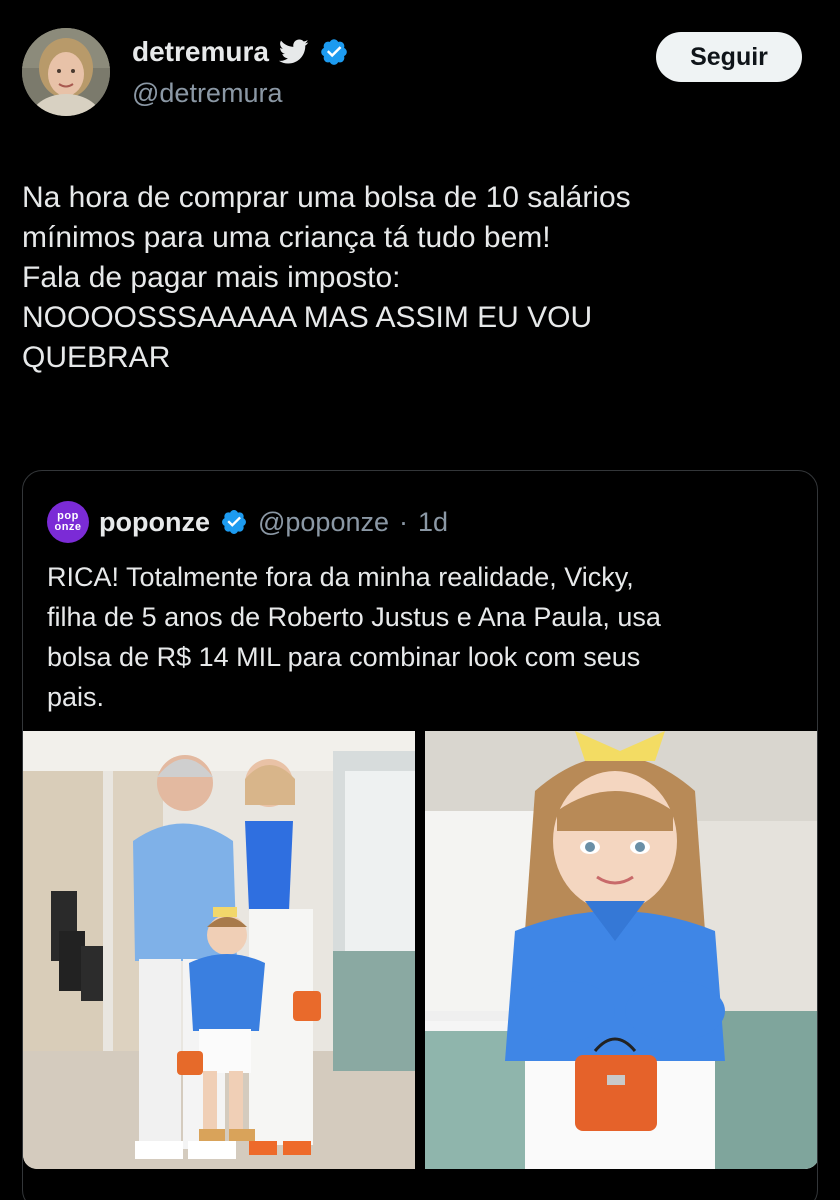 The image size is (840, 1200). I want to click on quoted-display-name: poponze, so click(154, 522).